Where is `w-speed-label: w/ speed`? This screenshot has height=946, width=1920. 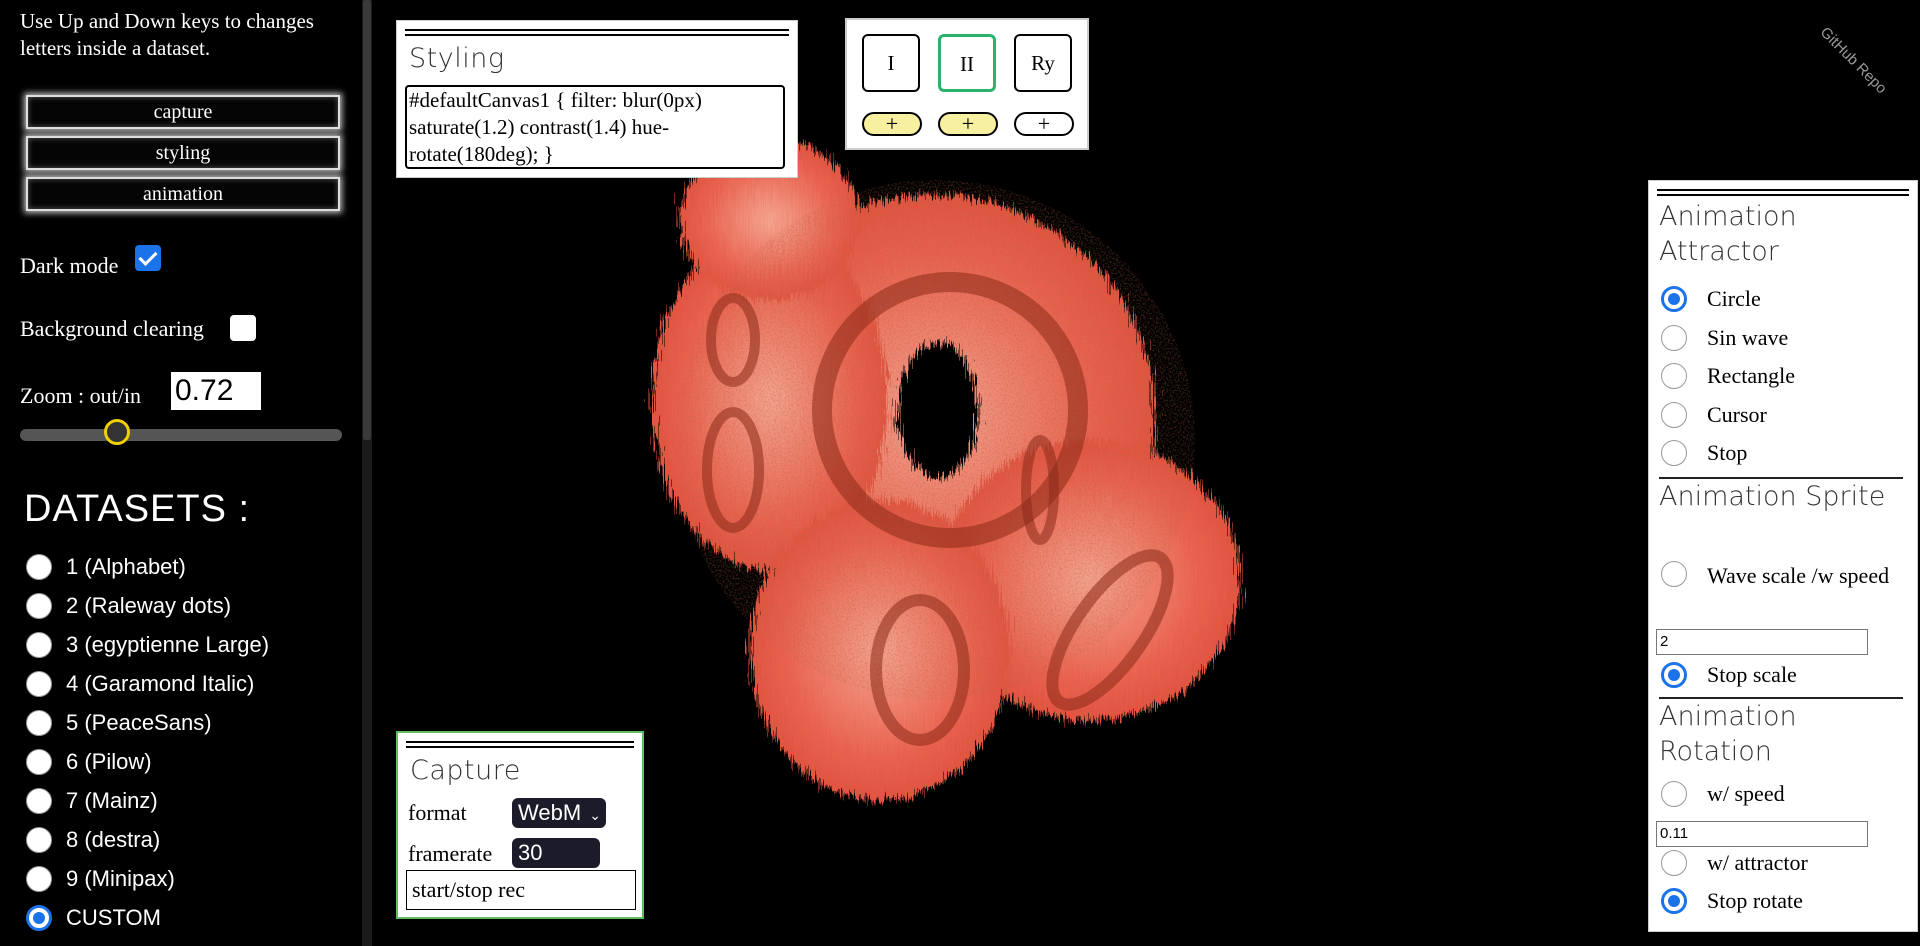 w-speed-label: w/ speed is located at coordinates (1746, 793).